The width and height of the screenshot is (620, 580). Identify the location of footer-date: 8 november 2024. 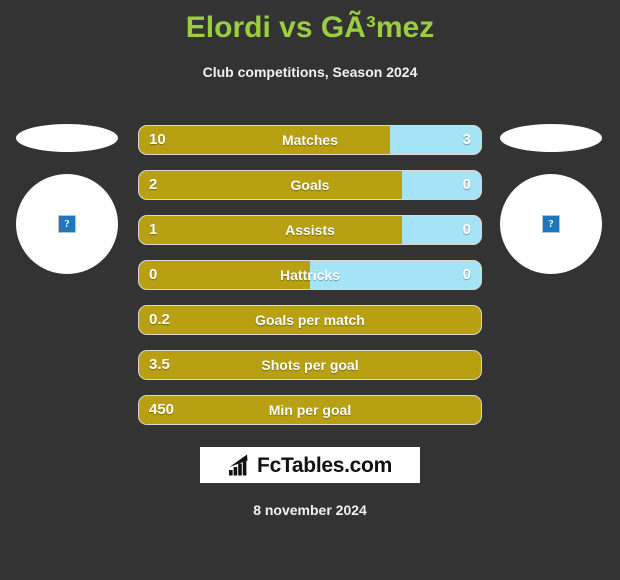
(310, 510).